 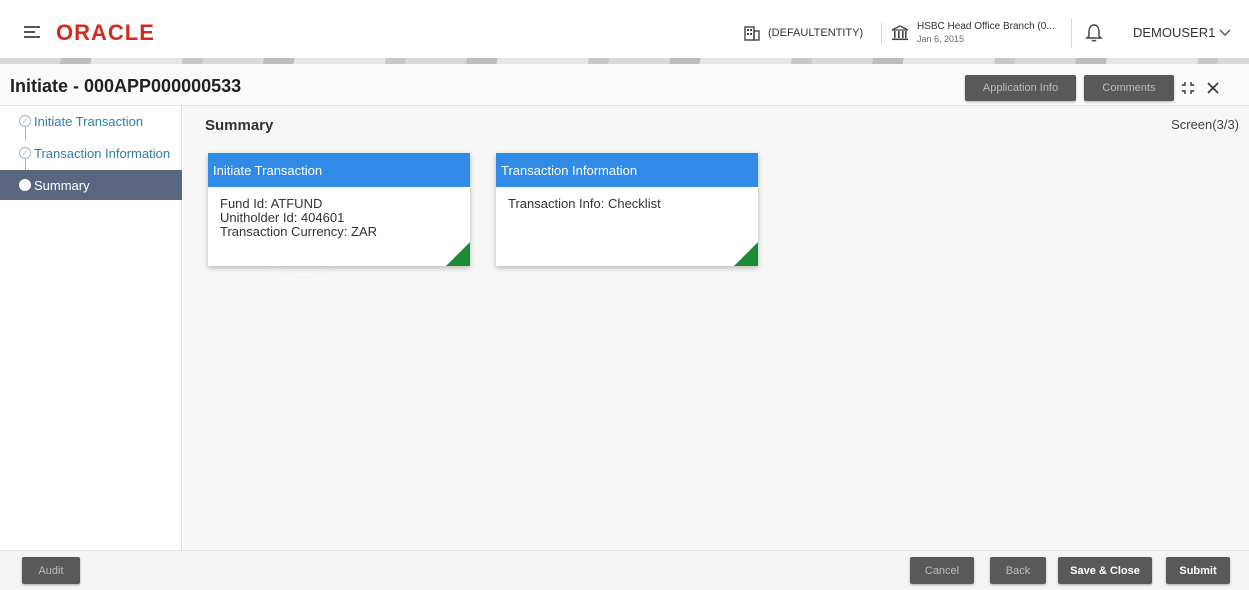 What do you see at coordinates (105, 32) in the screenshot?
I see `oracle-logo: ORACLE` at bounding box center [105, 32].